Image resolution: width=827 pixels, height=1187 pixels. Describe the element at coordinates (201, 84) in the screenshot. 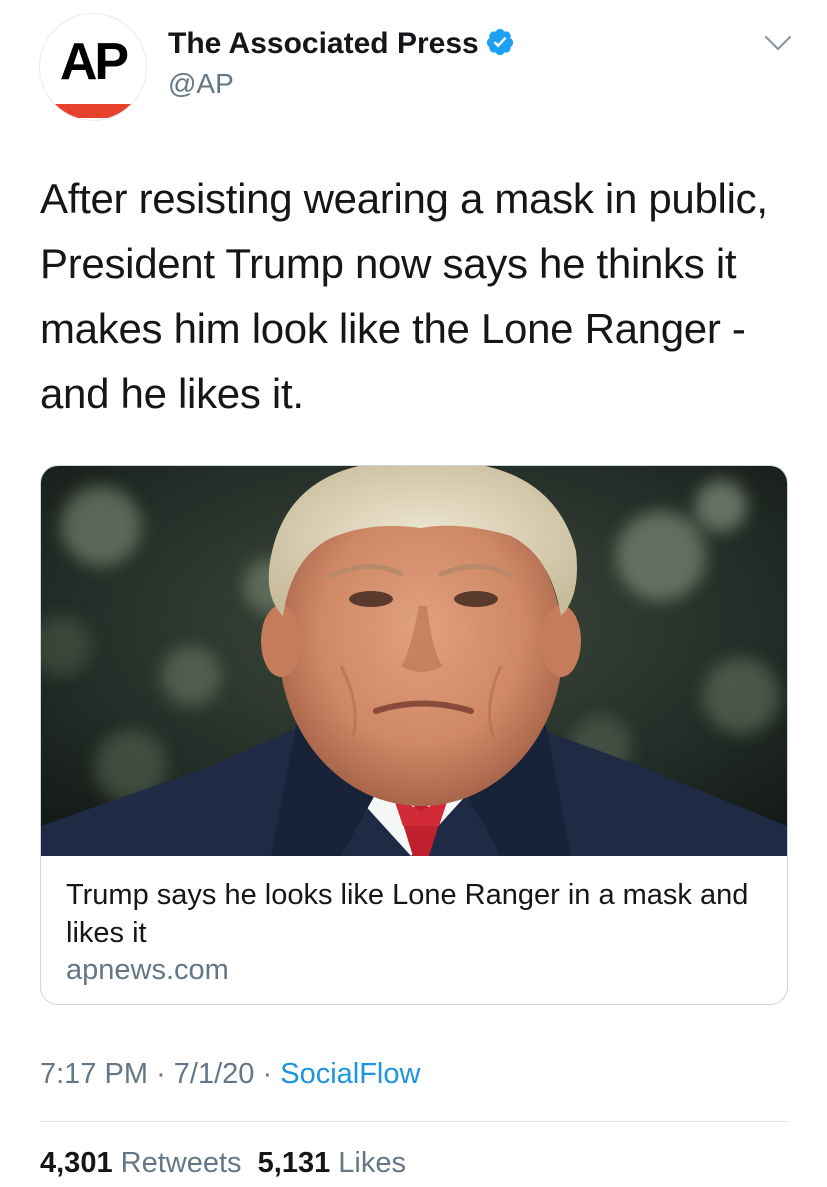

I see `author-handle: @AP` at that location.